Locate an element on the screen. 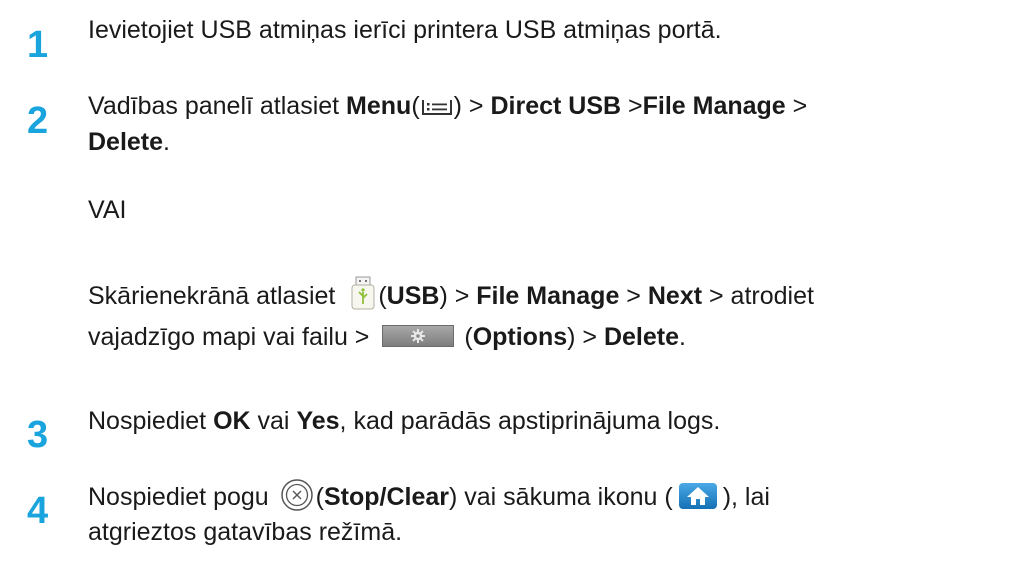 The image size is (1032, 568). options-label: Options is located at coordinates (520, 337).